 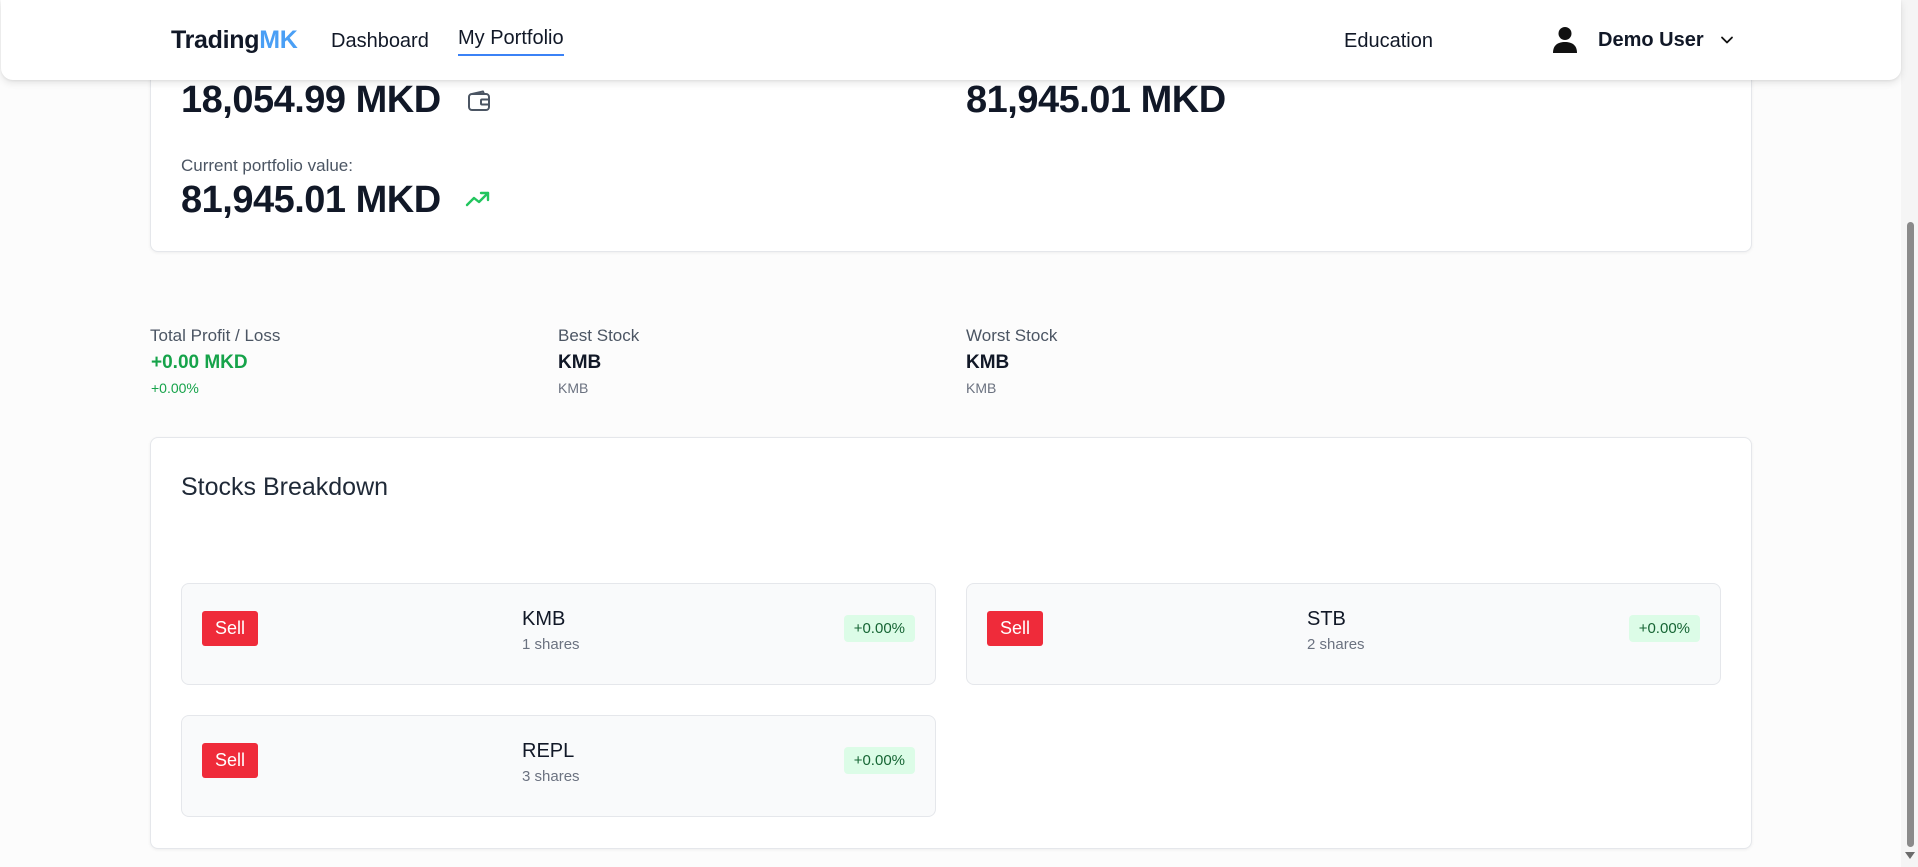 I want to click on available-balance: 18,054.99 MKD, so click(x=311, y=100).